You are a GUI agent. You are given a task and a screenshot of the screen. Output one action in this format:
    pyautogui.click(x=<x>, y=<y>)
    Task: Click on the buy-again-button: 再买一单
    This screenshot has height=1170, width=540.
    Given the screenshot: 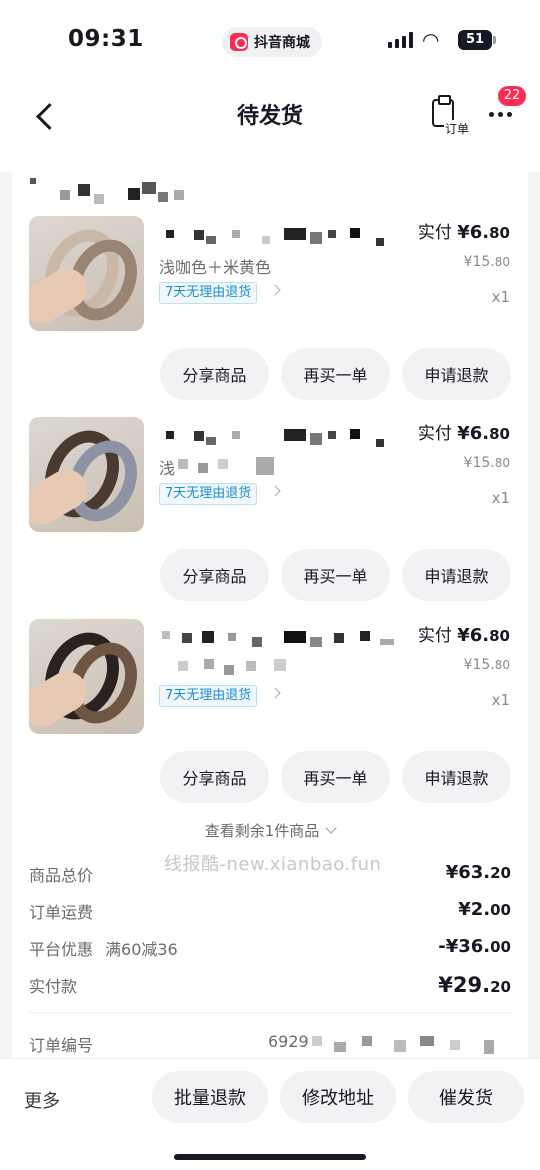 What is the action you would take?
    pyautogui.click(x=335, y=777)
    